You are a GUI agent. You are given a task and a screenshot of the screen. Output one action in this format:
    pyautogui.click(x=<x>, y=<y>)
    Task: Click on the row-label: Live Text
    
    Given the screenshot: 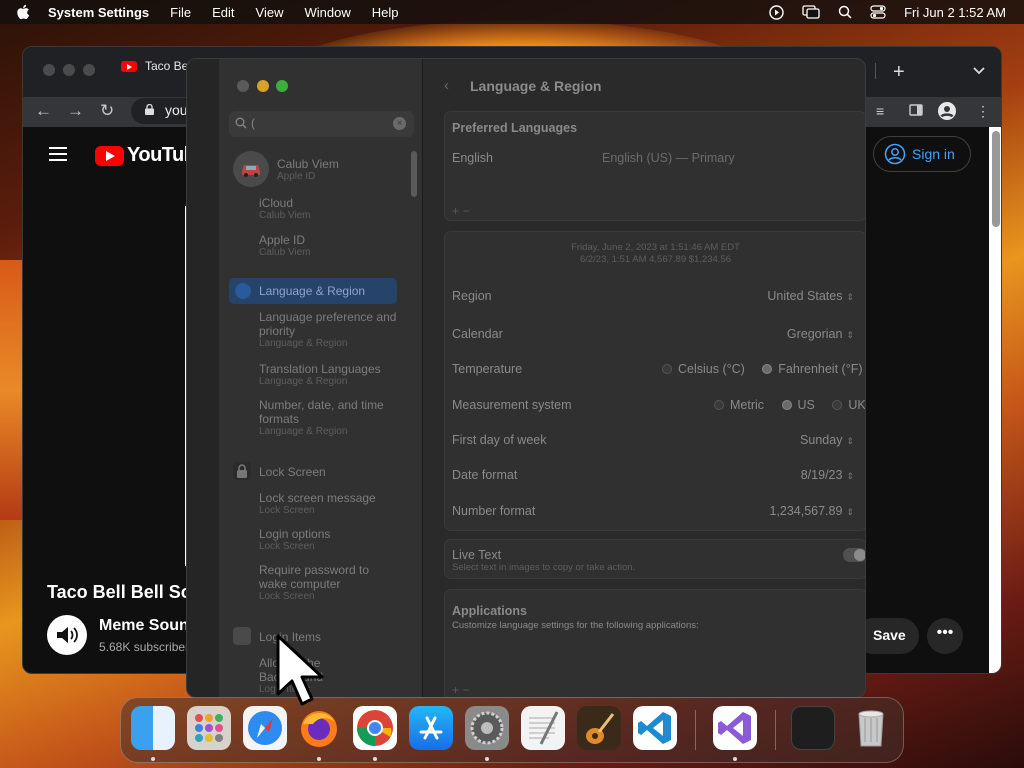 What is the action you would take?
    pyautogui.click(x=477, y=555)
    